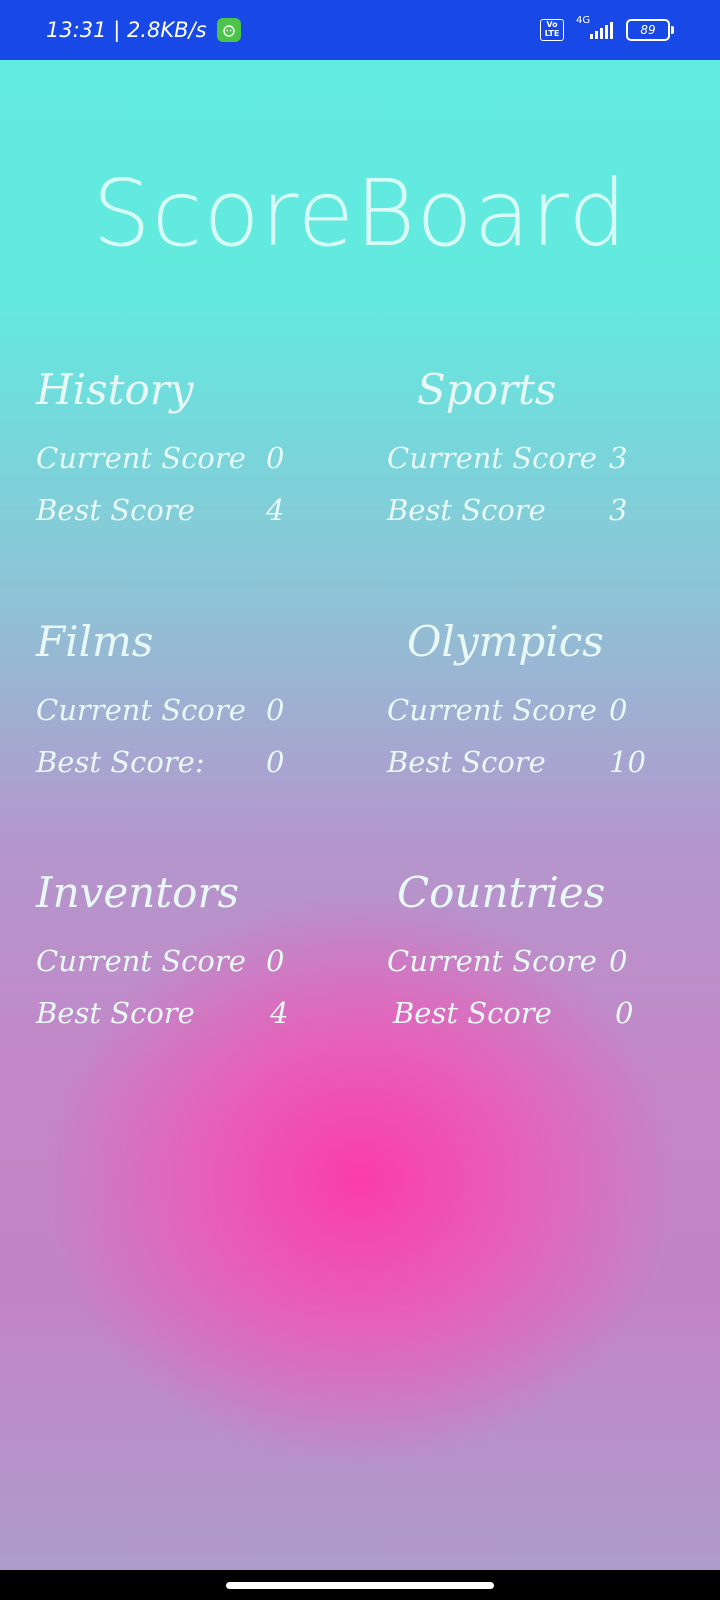  What do you see at coordinates (552, 30) in the screenshot?
I see `volte-icon: Vo LTE` at bounding box center [552, 30].